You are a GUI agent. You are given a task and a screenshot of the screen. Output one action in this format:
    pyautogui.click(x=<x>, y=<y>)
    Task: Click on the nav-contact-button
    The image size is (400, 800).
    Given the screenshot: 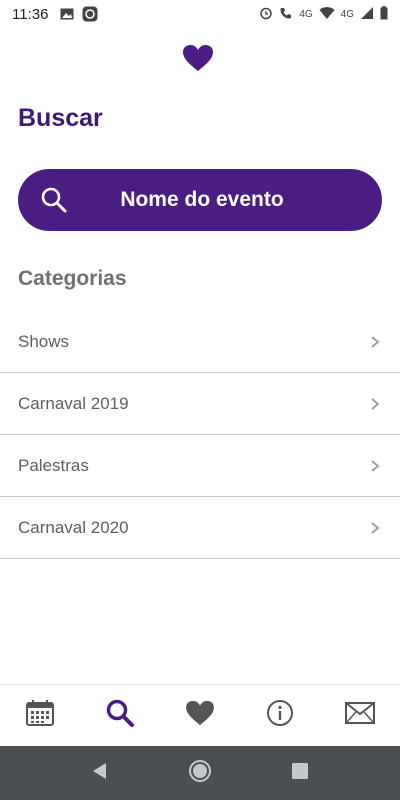 What is the action you would take?
    pyautogui.click(x=360, y=716)
    